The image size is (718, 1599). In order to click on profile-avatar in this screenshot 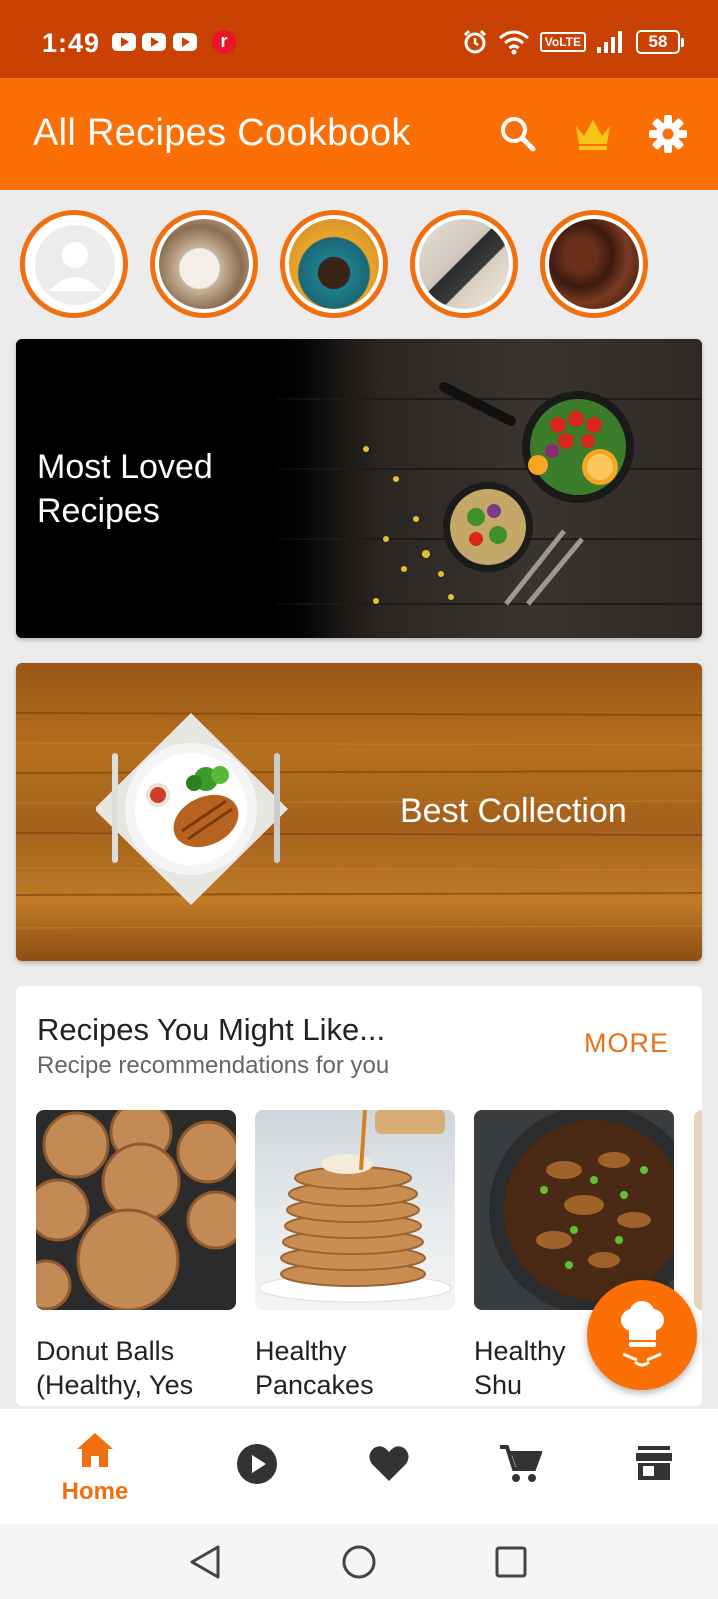, I will do `click(74, 264)`.